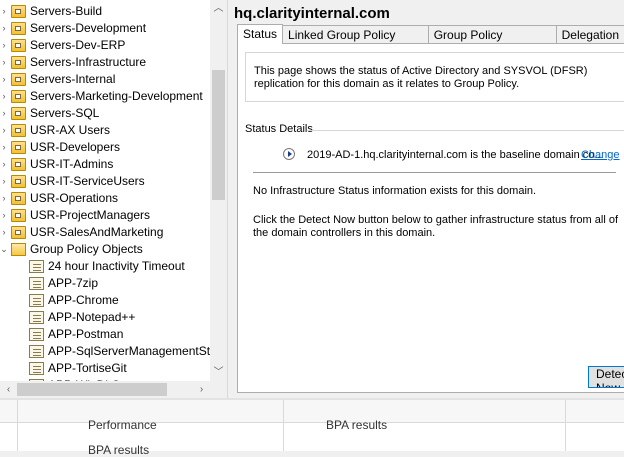 The width and height of the screenshot is (624, 457). What do you see at coordinates (116, 96) in the screenshot?
I see `tree-item-label: Servers-Marketing-Development` at bounding box center [116, 96].